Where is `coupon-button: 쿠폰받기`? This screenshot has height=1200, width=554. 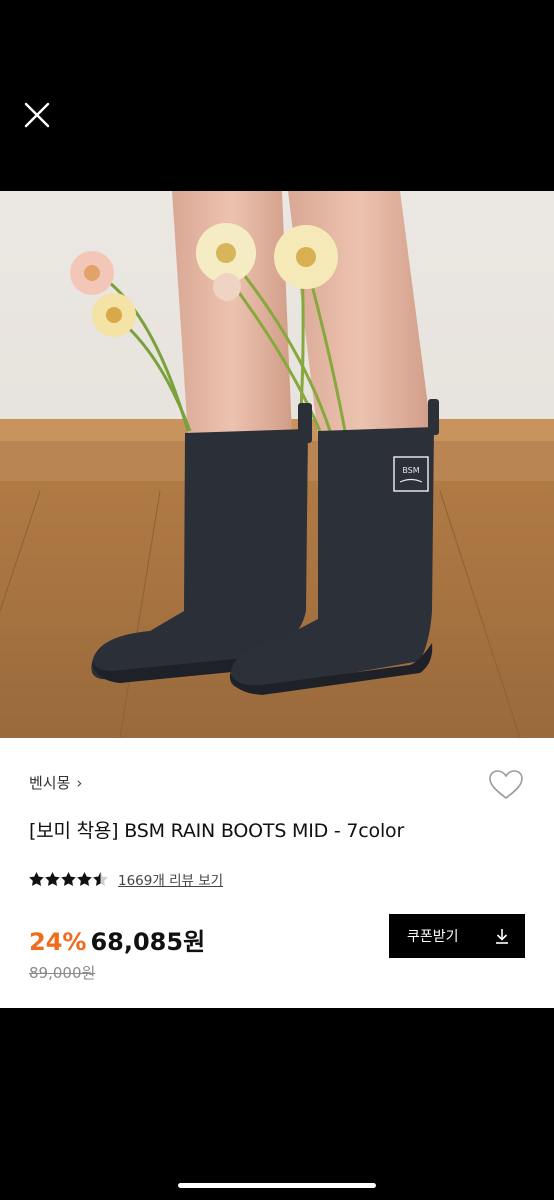
coupon-button: 쿠폰받기 is located at coordinates (457, 936).